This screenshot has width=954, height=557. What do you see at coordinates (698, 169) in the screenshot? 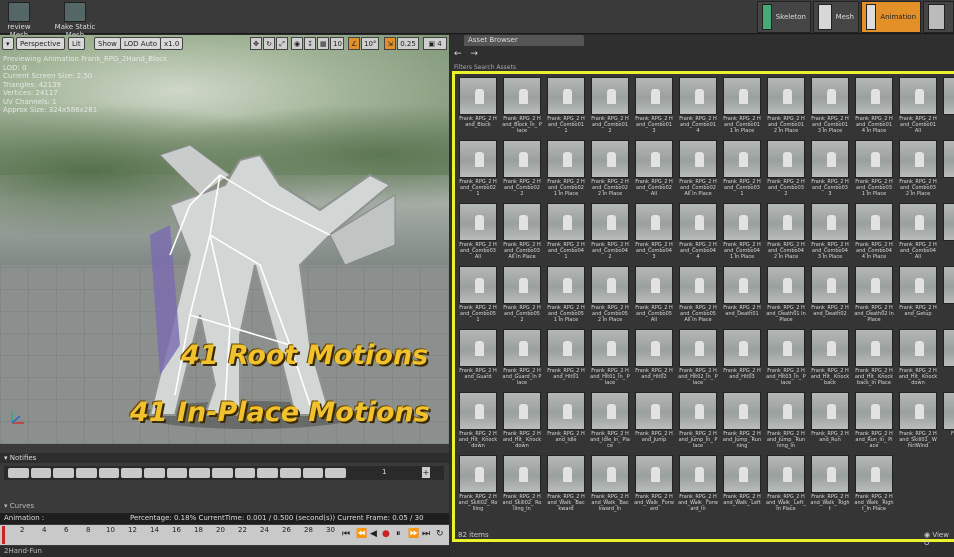
I see `asset-tile: Frank_RPG_2 Hand_Combo02 All In Place` at bounding box center [698, 169].